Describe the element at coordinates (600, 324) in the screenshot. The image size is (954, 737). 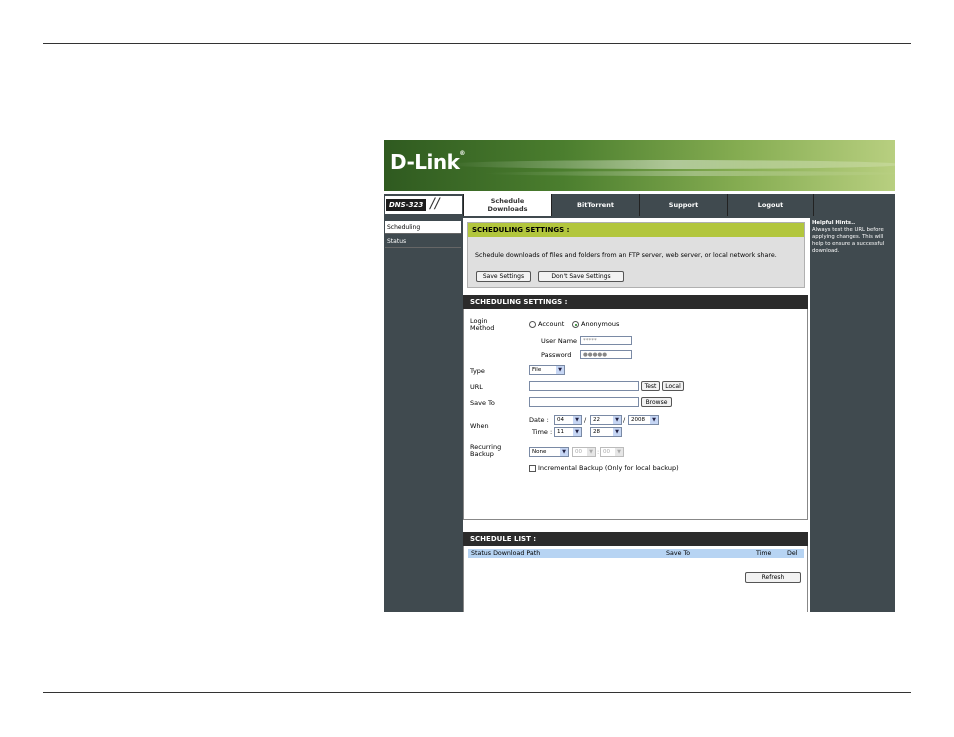
I see `anonymous-radio-label: Anonymous` at that location.